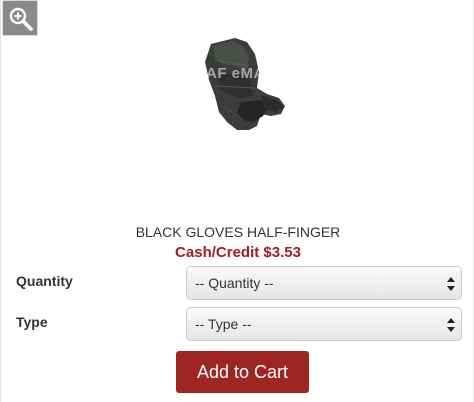  What do you see at coordinates (234, 283) in the screenshot?
I see `quantity-select-value: -- Quantity --` at bounding box center [234, 283].